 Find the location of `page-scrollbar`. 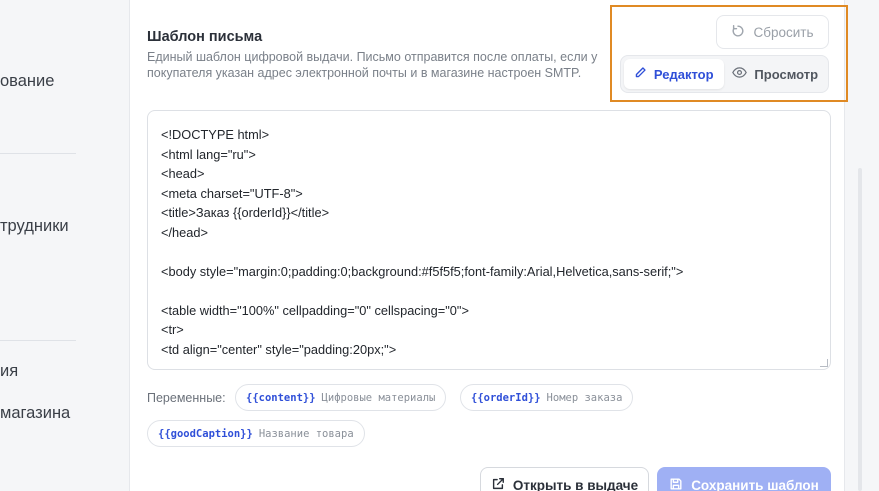

page-scrollbar is located at coordinates (860, 329).